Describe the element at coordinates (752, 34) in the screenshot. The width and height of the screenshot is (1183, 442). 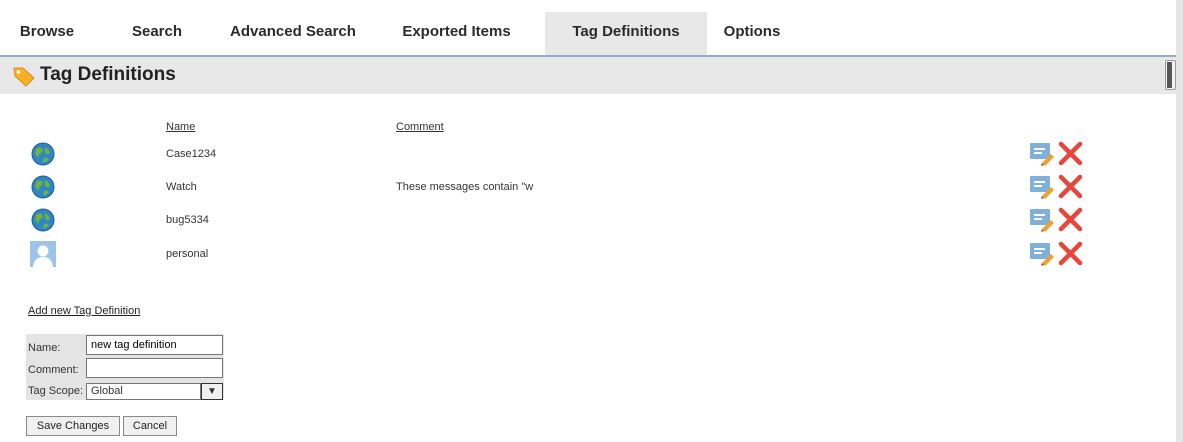
I see `tab-options: Options` at that location.